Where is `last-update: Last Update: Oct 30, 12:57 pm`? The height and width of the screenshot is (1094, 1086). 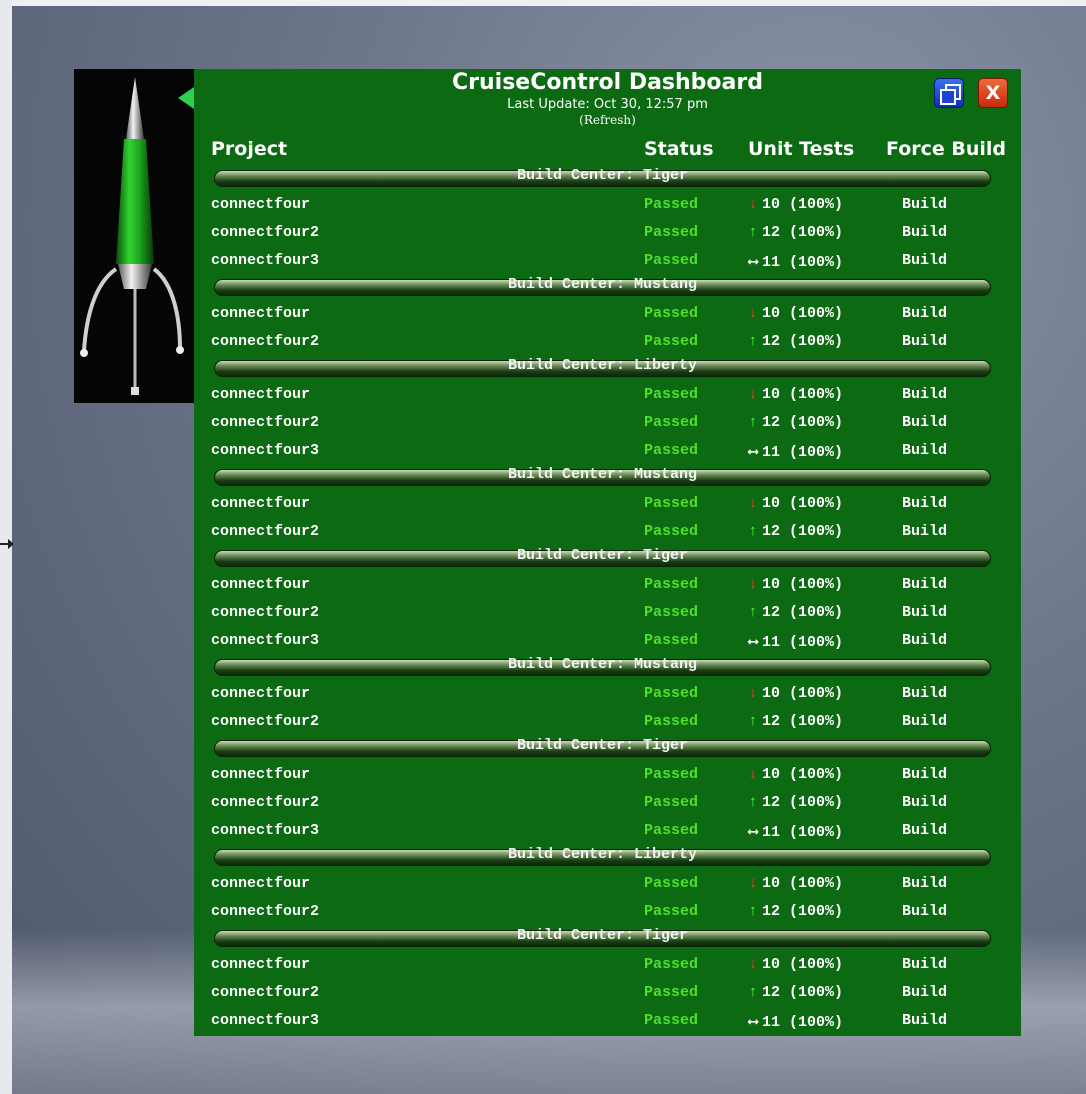
last-update: Last Update: Oct 30, 12:57 pm is located at coordinates (607, 104).